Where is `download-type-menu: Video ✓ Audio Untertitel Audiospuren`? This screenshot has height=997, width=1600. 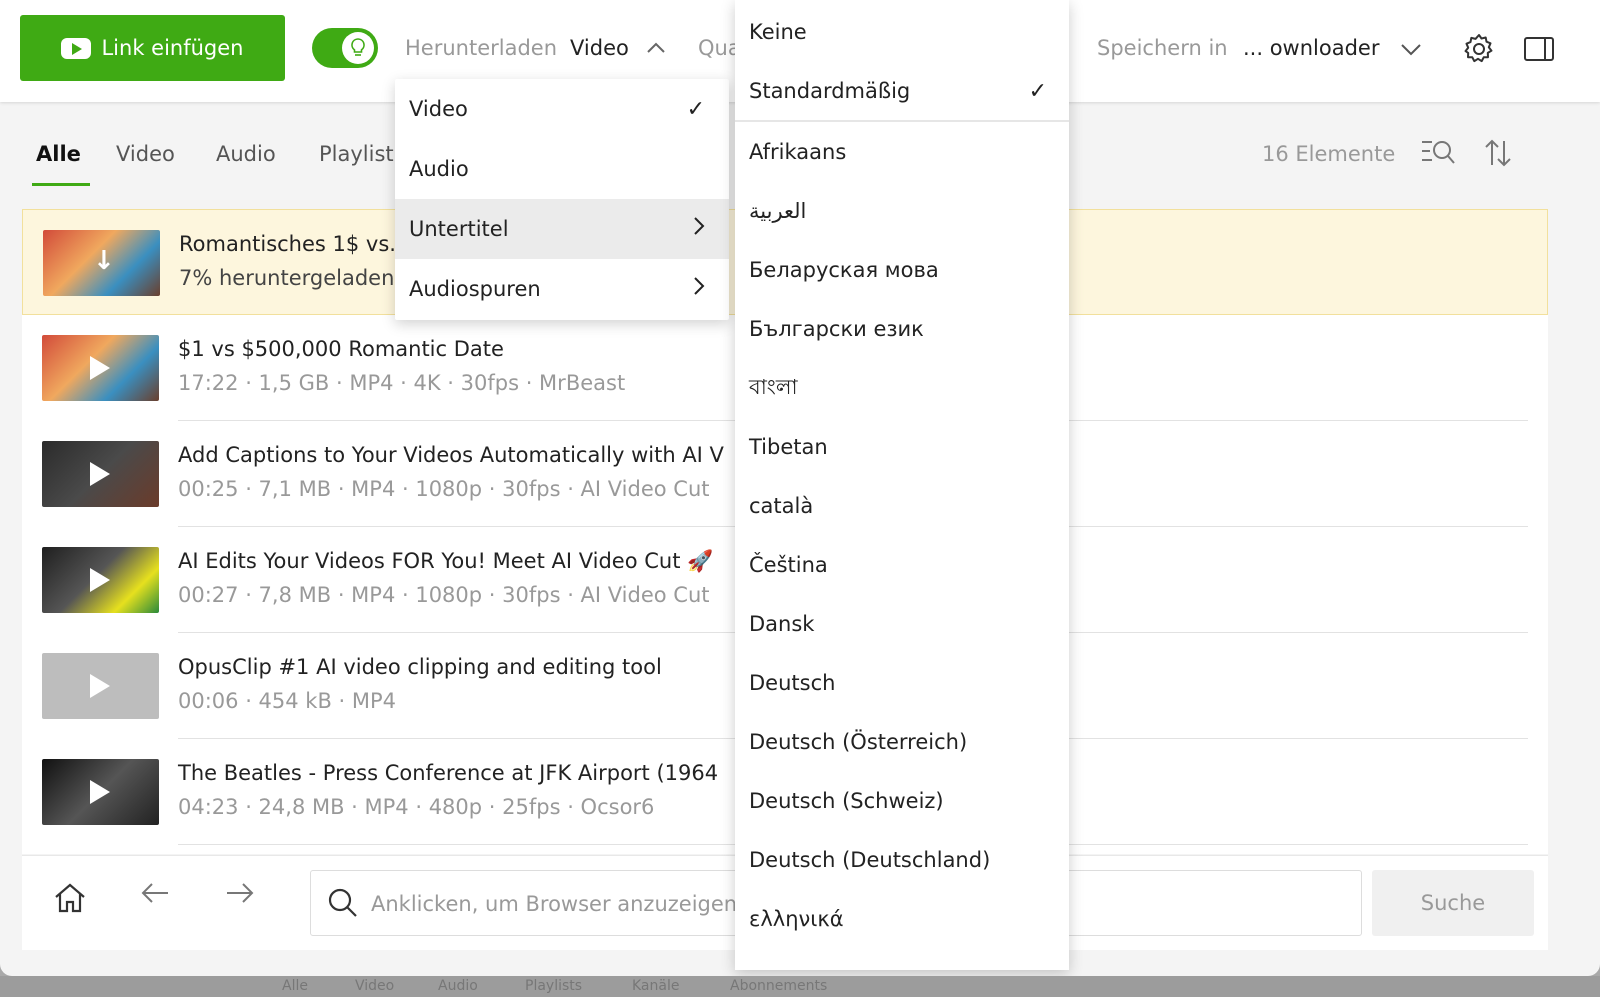 download-type-menu: Video ✓ Audio Untertitel Audiospuren is located at coordinates (562, 199).